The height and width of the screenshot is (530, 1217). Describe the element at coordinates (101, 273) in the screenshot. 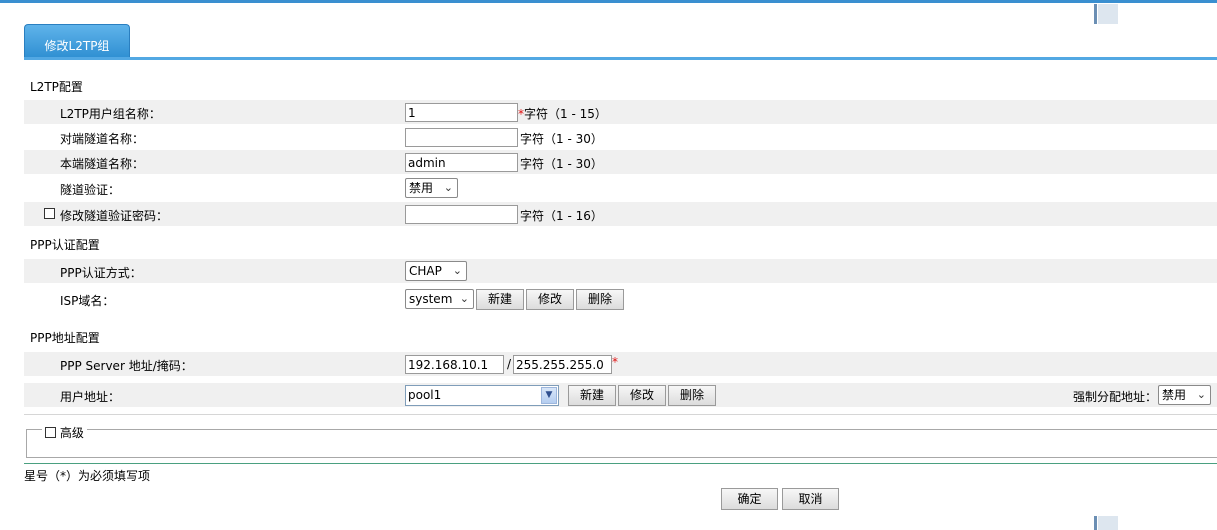

I see `ppp-auth-method-label: PPP认证方式：` at that location.